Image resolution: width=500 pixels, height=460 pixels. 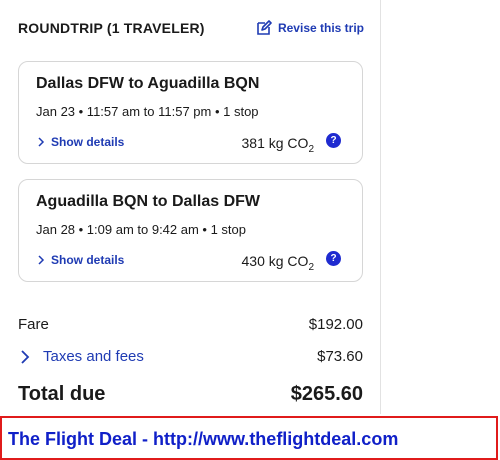 I want to click on co2-emissions: 381 kg CO2, so click(x=278, y=145).